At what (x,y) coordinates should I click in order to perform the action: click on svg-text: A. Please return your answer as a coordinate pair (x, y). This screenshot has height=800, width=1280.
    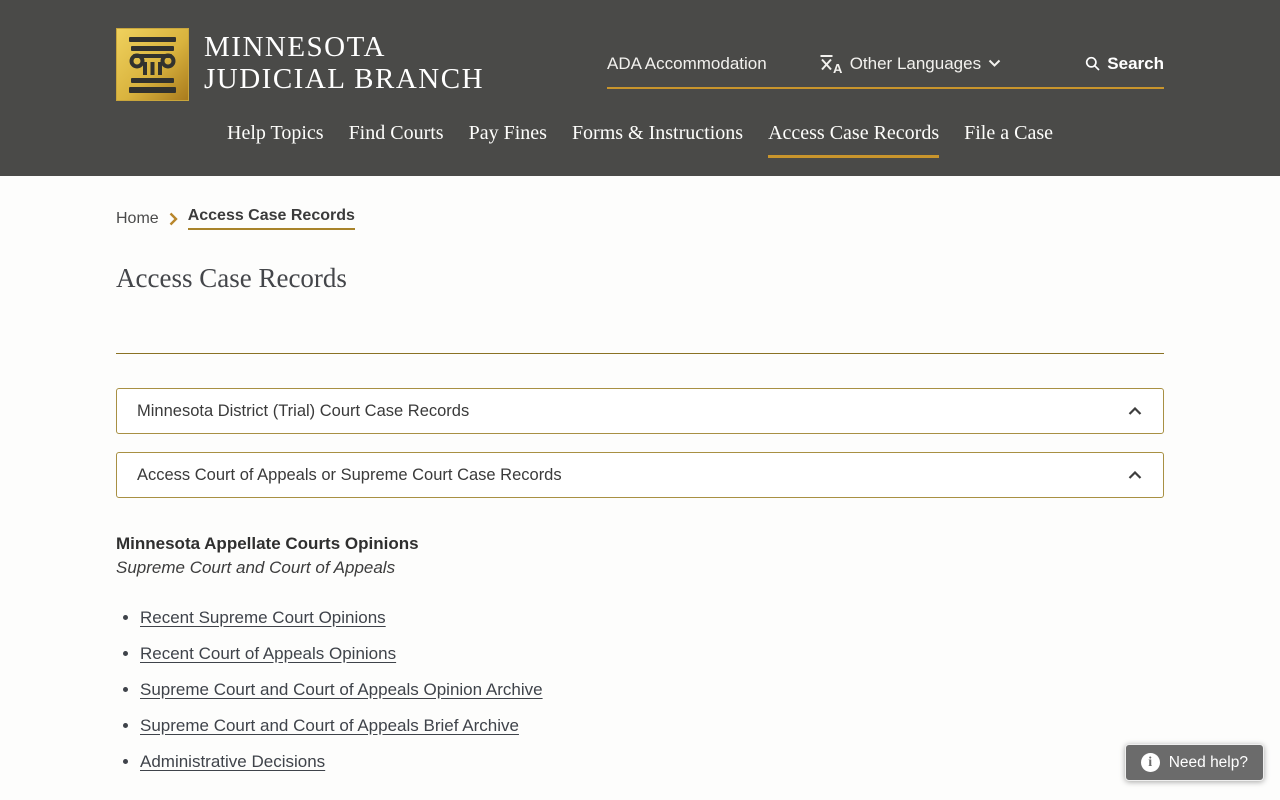
    Looking at the image, I should click on (838, 67).